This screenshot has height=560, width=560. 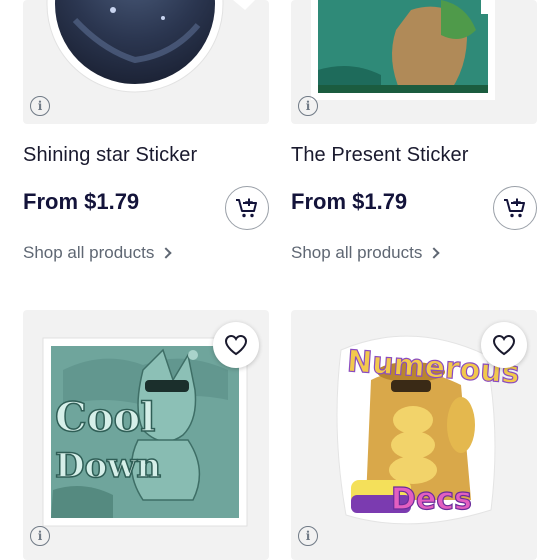 What do you see at coordinates (105, 417) in the screenshot?
I see `sticker-text-cool: Cool` at bounding box center [105, 417].